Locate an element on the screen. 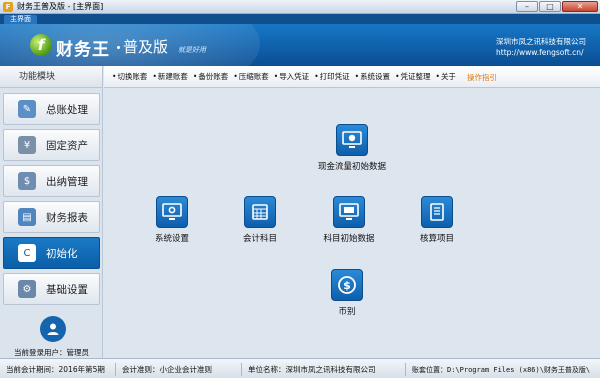 The image size is (600, 378). company-name: 深圳市凤之讯科技有限公司 is located at coordinates (541, 41).